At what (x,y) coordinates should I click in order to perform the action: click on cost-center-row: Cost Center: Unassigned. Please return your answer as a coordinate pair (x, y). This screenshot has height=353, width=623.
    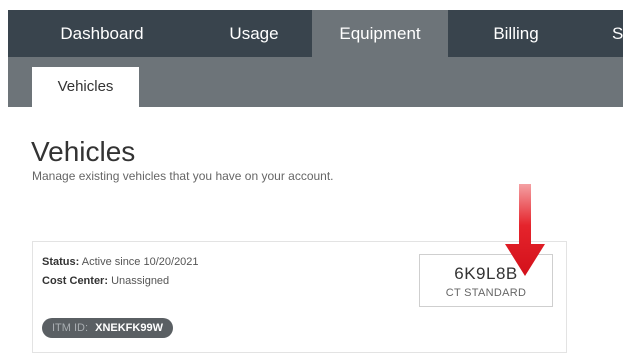
    Looking at the image, I should click on (105, 281).